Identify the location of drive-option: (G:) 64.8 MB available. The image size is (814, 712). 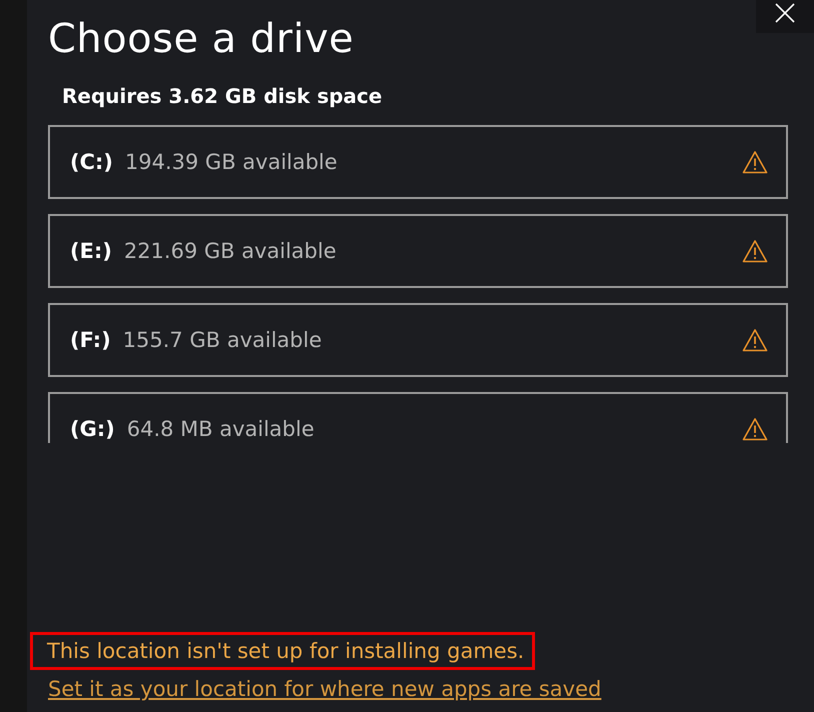
(418, 417).